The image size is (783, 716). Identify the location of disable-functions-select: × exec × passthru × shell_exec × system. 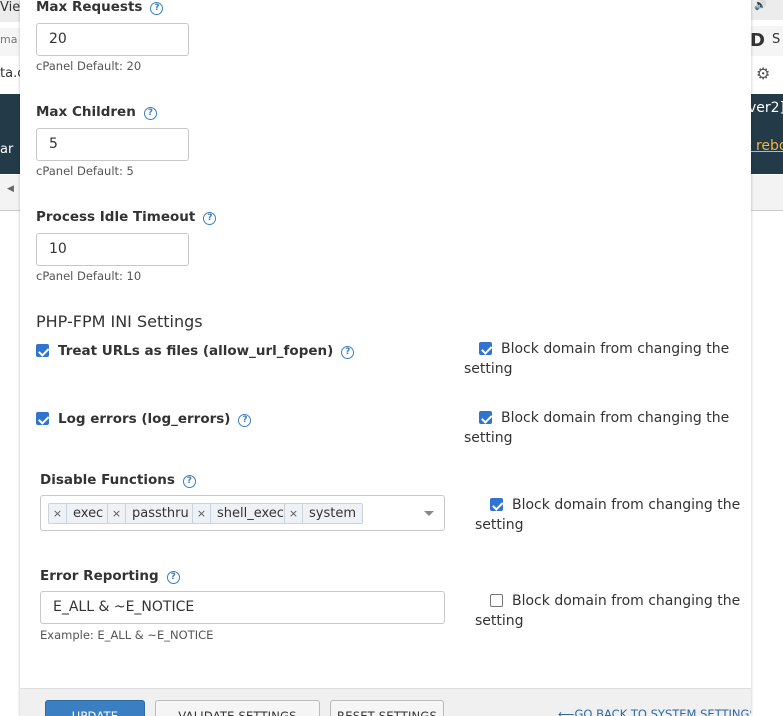
(242, 513).